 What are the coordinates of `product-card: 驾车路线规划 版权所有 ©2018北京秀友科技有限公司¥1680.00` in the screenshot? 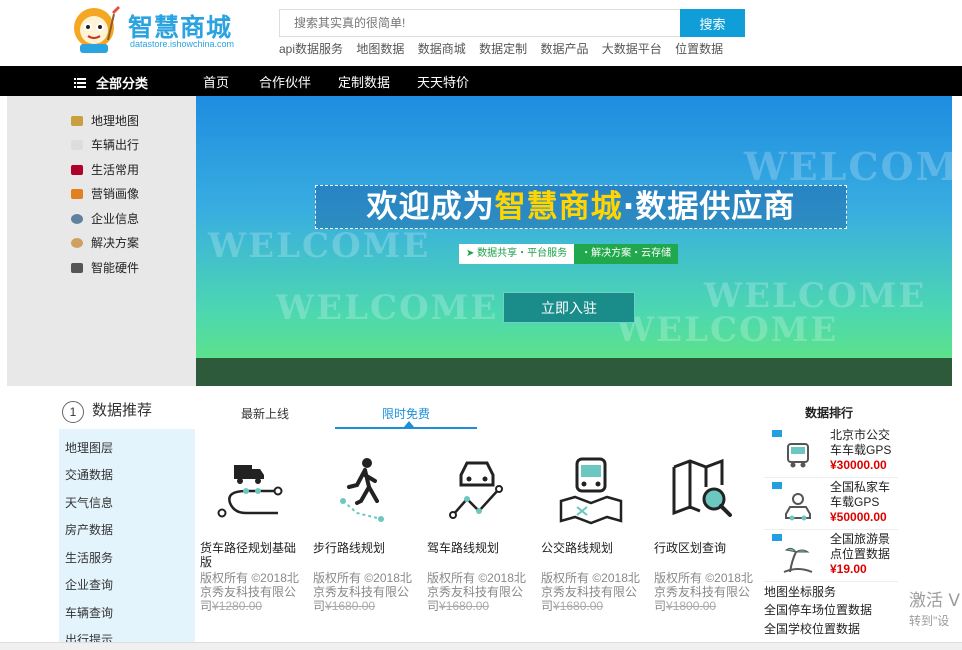 It's located at (478, 539).